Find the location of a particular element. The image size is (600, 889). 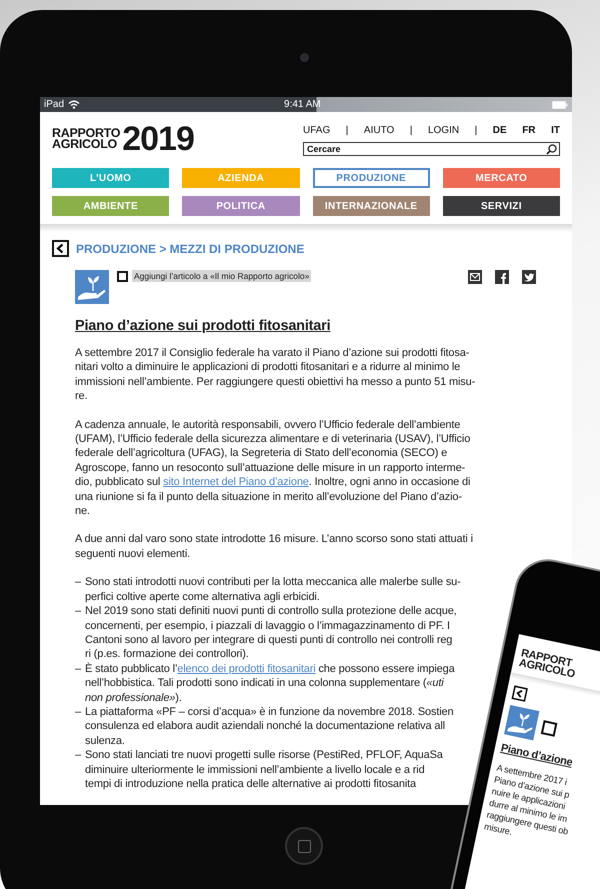

status-time: 9:41 AM is located at coordinates (302, 104).